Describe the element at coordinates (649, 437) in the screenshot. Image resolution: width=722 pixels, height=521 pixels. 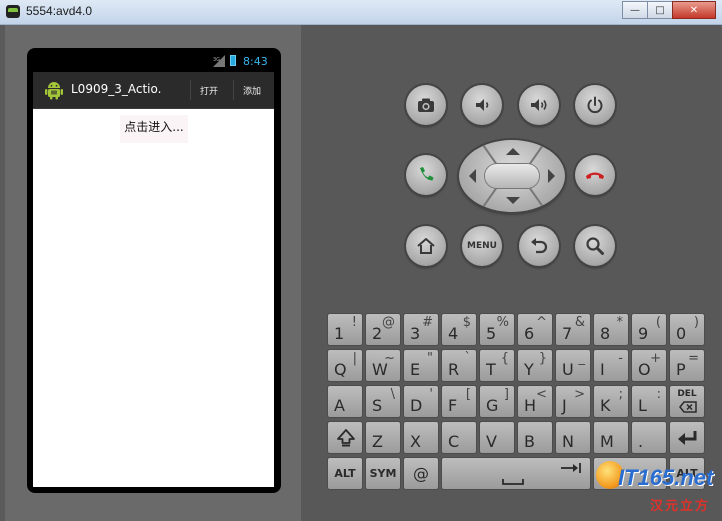
I see `key-period: .` at that location.